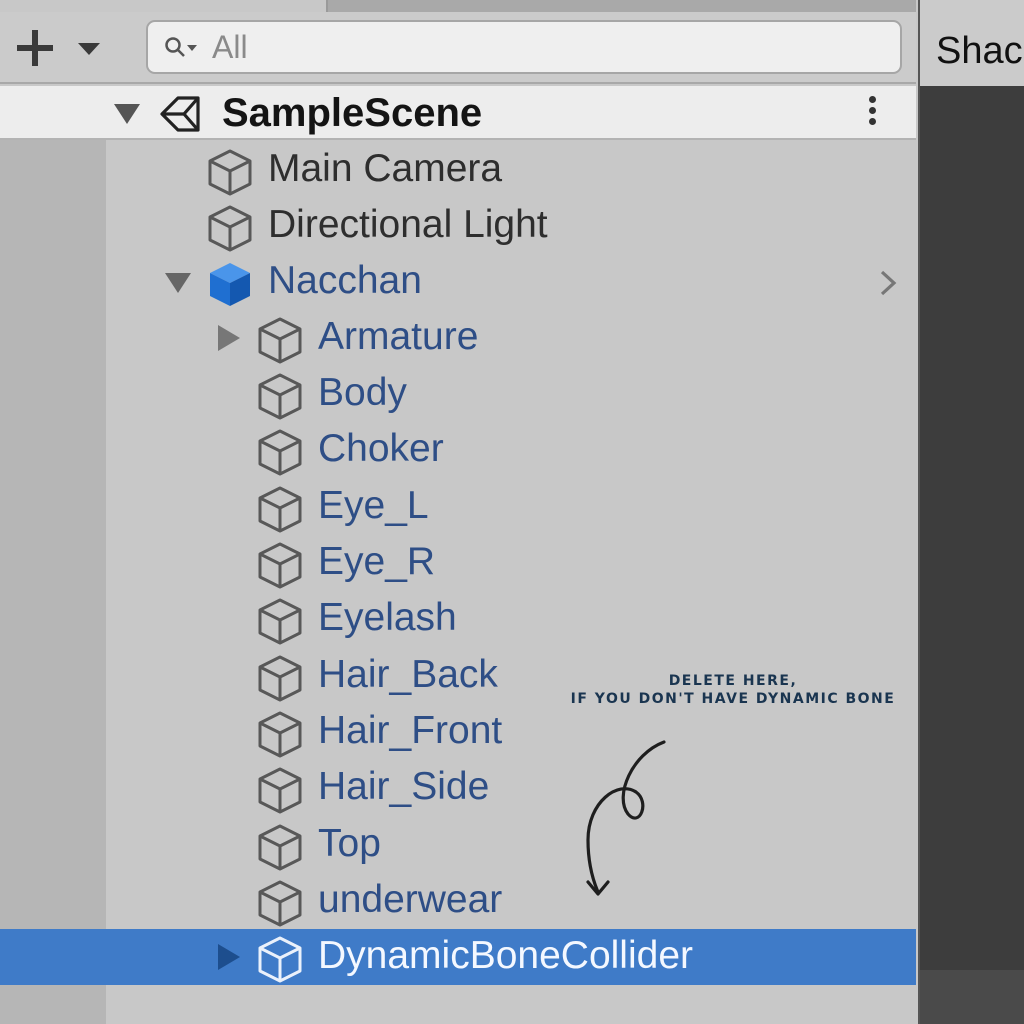  What do you see at coordinates (872, 114) in the screenshot?
I see `more-options-icon` at bounding box center [872, 114].